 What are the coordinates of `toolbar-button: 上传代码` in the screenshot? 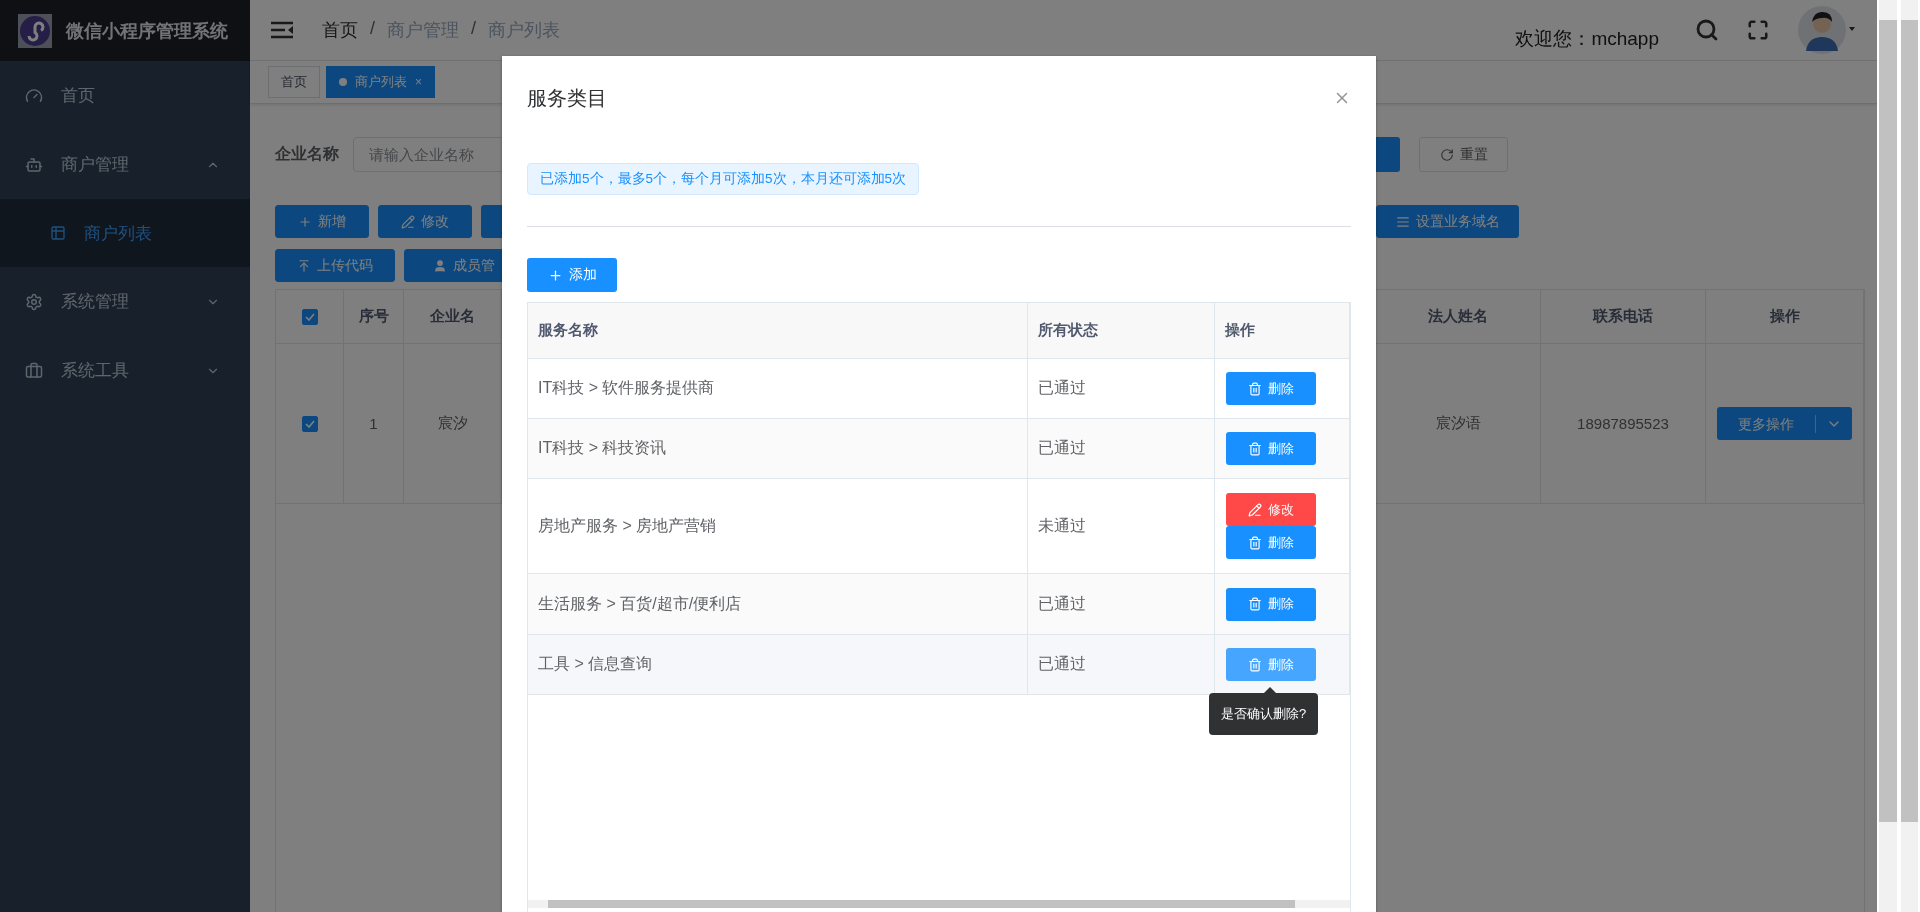 It's located at (335, 265).